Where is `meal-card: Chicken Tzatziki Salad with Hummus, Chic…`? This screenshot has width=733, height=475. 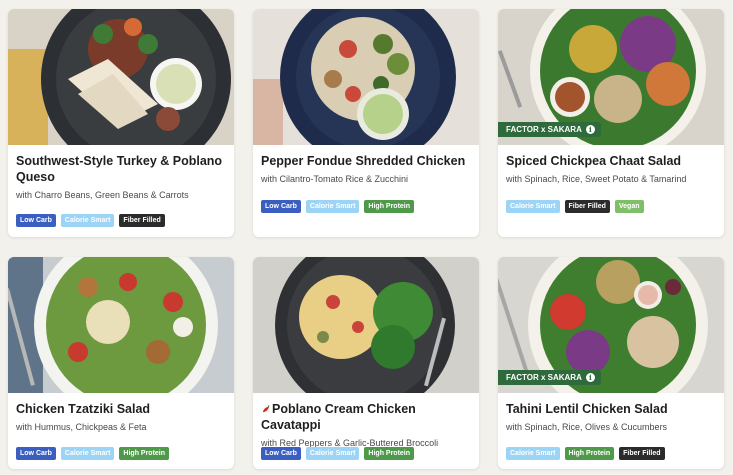
meal-card: Chicken Tzatziki Salad with Hummus, Chic… is located at coordinates (121, 363).